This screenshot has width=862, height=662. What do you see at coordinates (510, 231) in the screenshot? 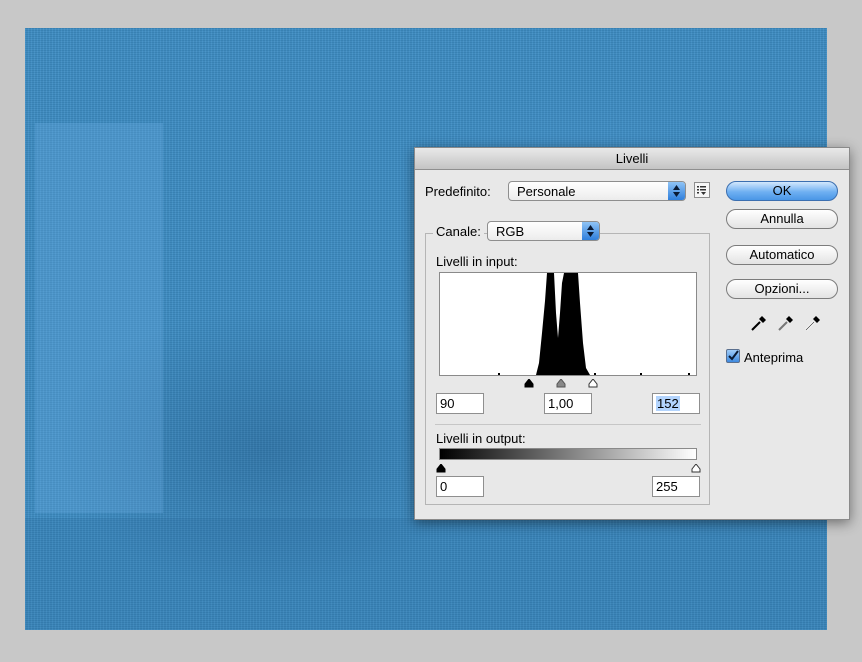
I see `channel-value: RGB` at bounding box center [510, 231].